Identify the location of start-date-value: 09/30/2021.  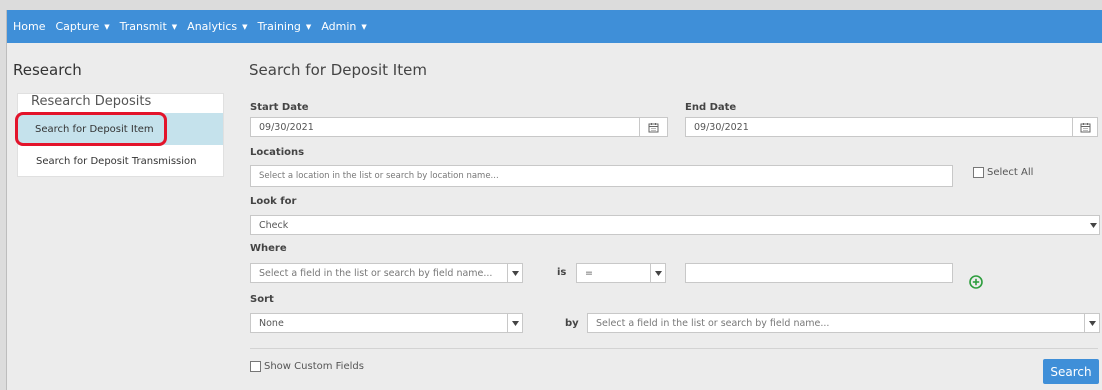
(286, 127).